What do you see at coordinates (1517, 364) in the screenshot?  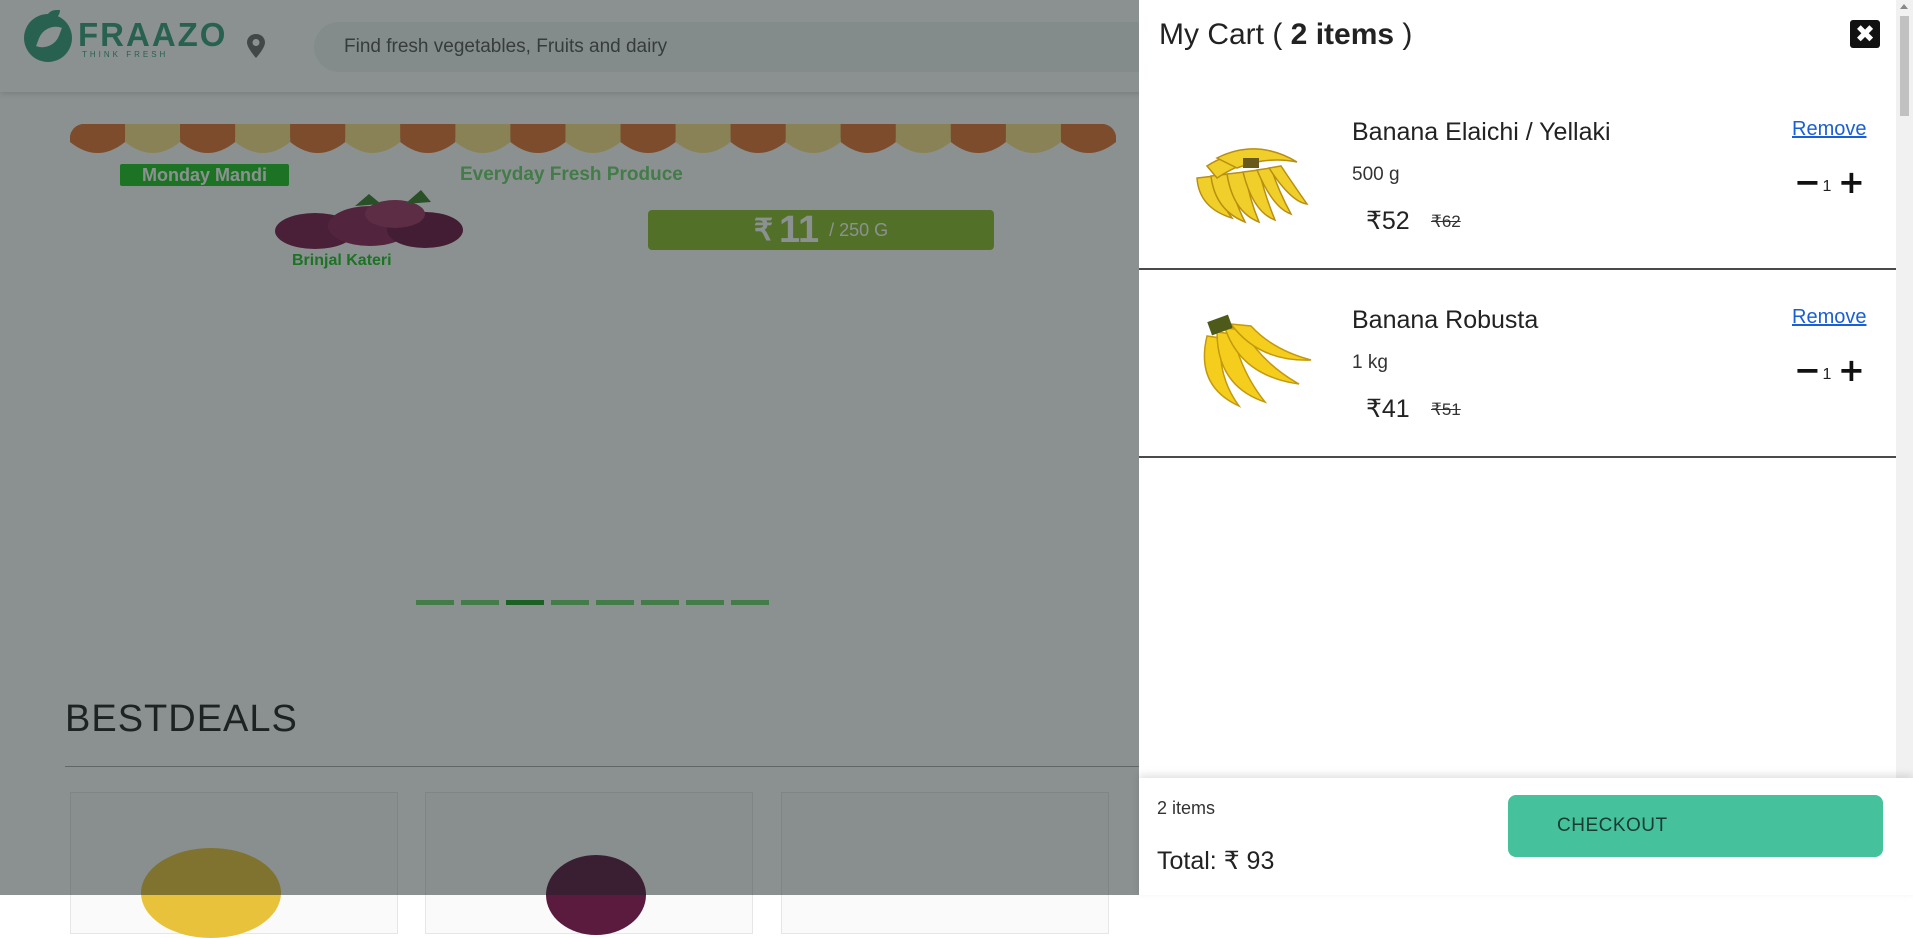 I see `cart-item: Banana Robusta 1 kg ₹41 ₹51 Remove − 1 +` at bounding box center [1517, 364].